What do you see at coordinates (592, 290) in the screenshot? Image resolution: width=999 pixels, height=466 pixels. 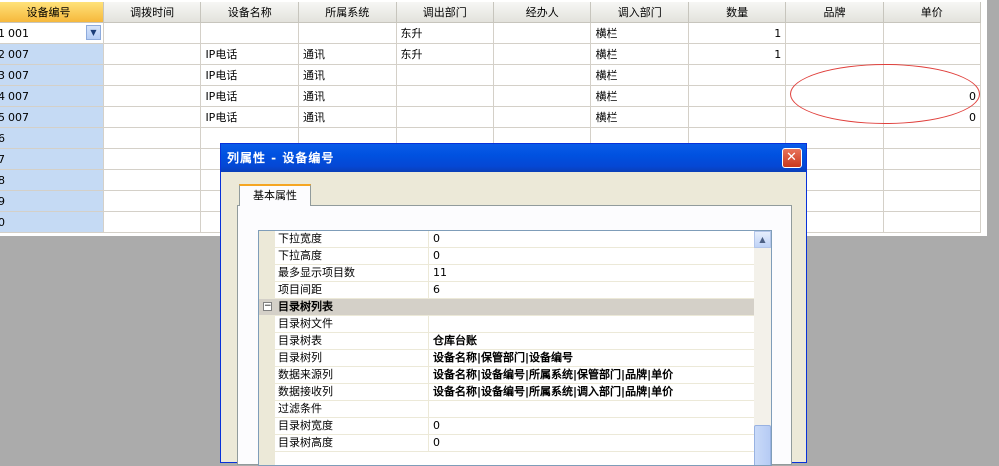 I see `property-value: 6` at bounding box center [592, 290].